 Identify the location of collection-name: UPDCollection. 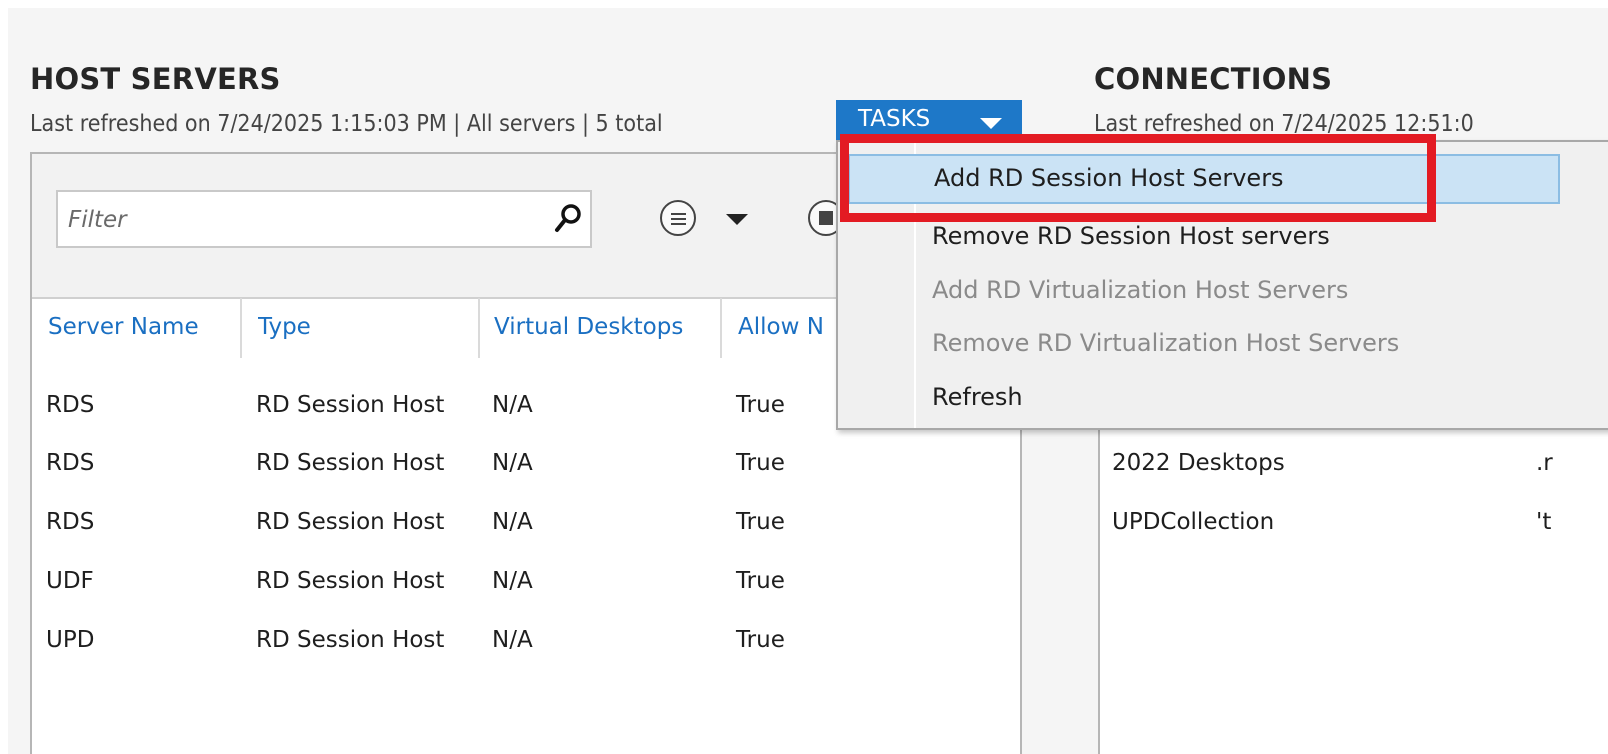
(1193, 522).